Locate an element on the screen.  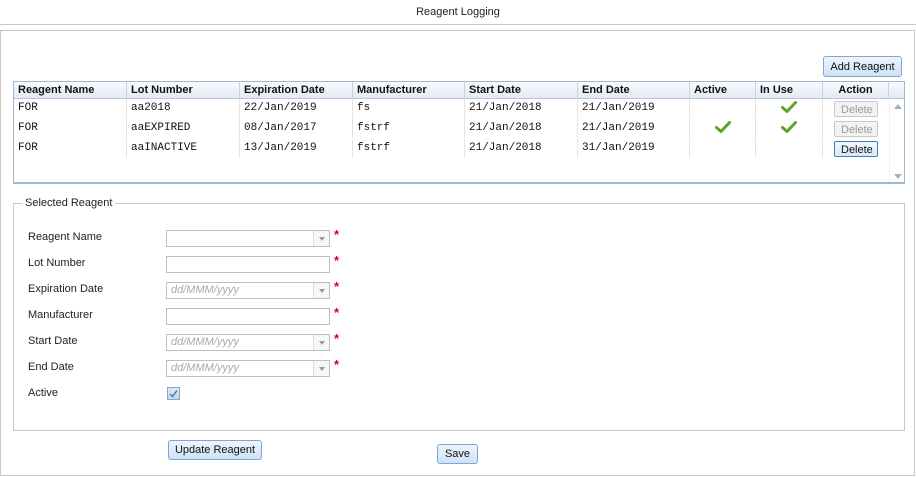
col-active: Active is located at coordinates (723, 90).